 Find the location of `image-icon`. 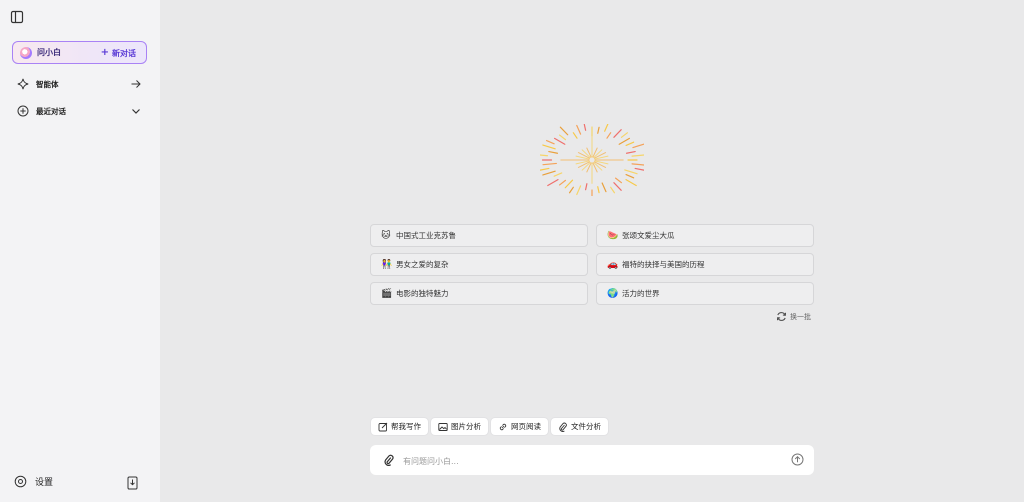

image-icon is located at coordinates (443, 426).